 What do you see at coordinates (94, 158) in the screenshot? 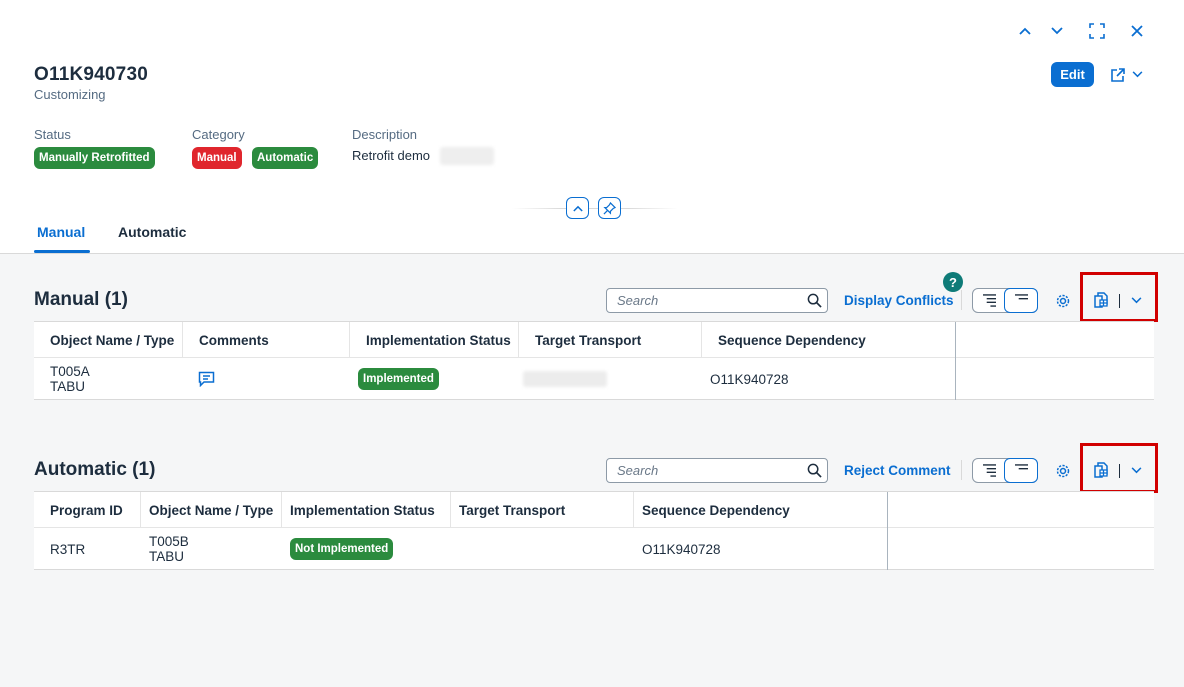
I see `status-badge: Manually Retrofitted` at bounding box center [94, 158].